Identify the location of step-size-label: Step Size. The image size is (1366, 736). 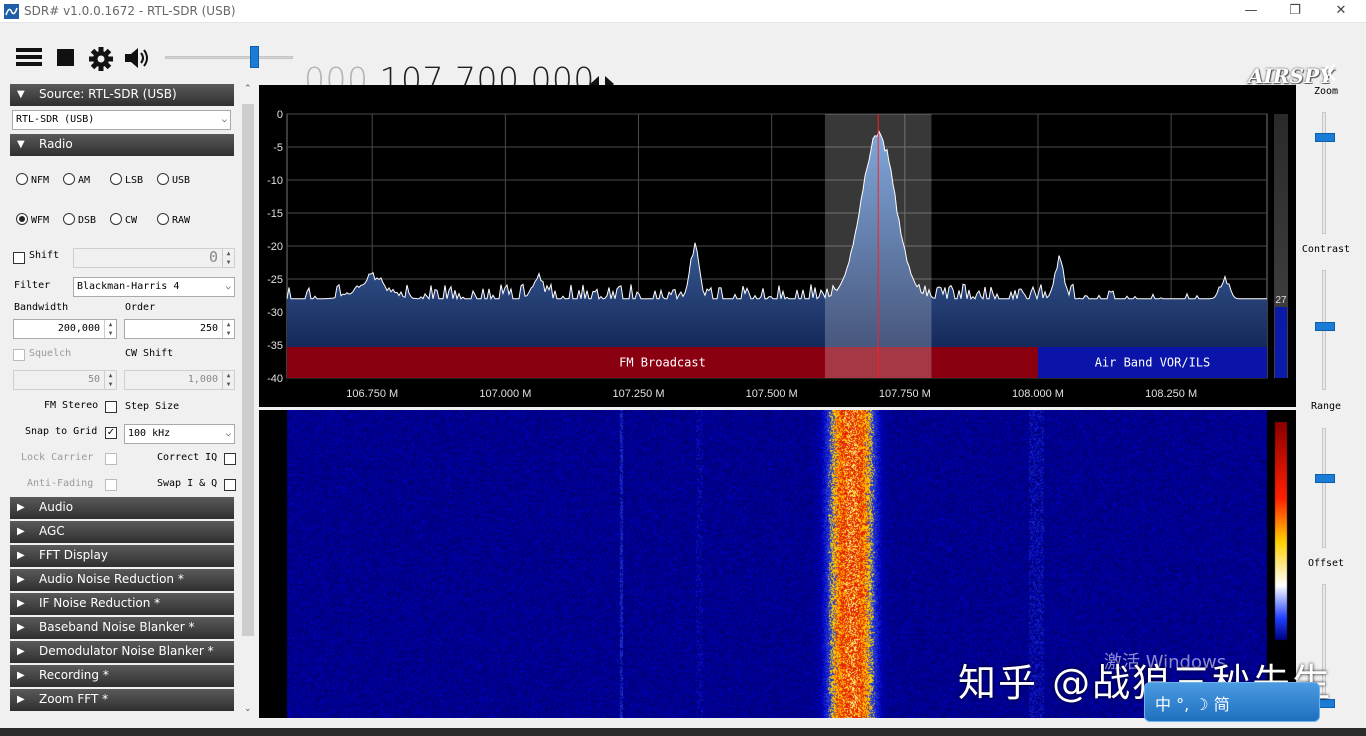
(152, 406).